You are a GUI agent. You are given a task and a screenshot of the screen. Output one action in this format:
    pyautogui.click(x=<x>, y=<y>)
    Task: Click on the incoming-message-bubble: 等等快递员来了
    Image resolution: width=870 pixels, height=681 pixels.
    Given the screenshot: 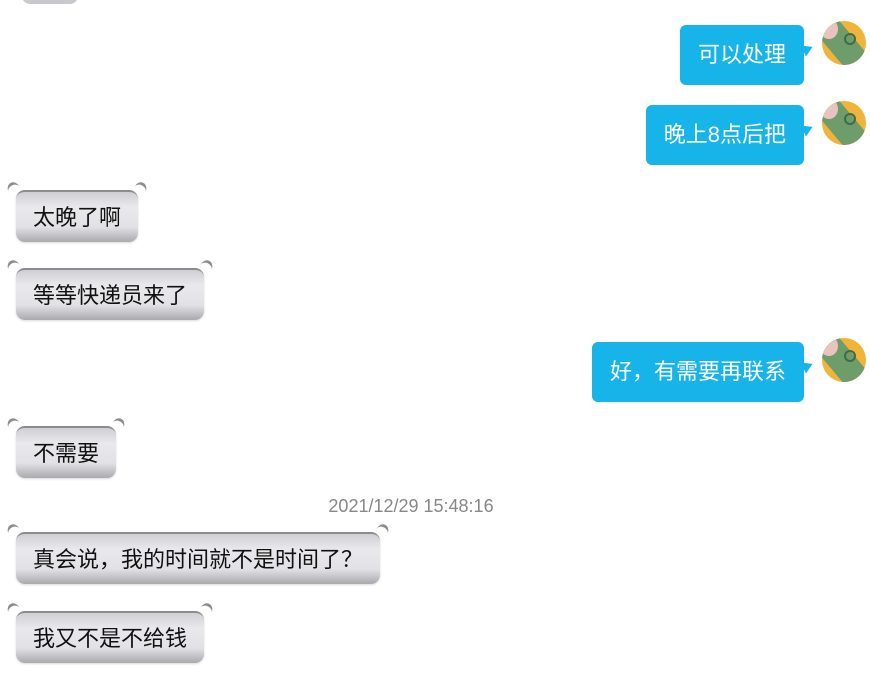 What is the action you would take?
    pyautogui.click(x=110, y=289)
    